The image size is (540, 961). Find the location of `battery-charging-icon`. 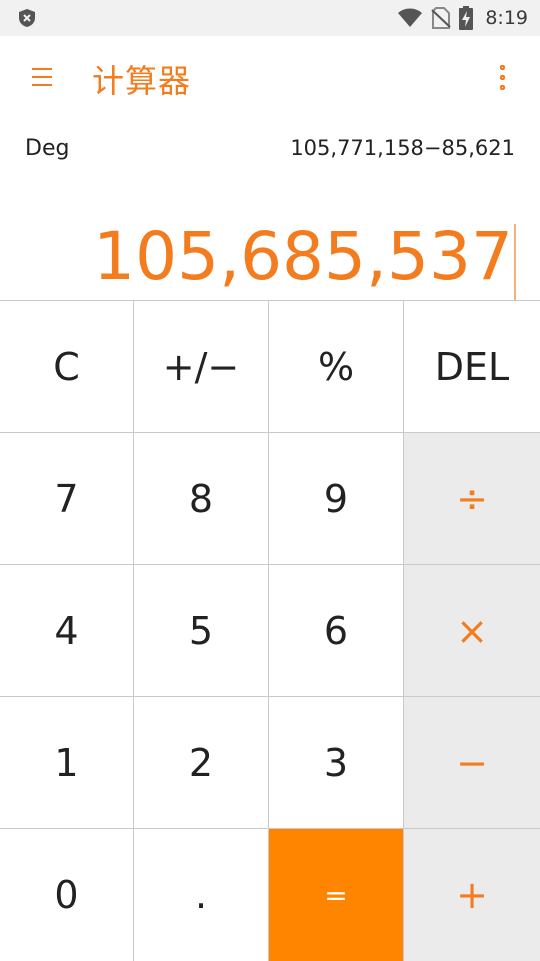

battery-charging-icon is located at coordinates (466, 18).